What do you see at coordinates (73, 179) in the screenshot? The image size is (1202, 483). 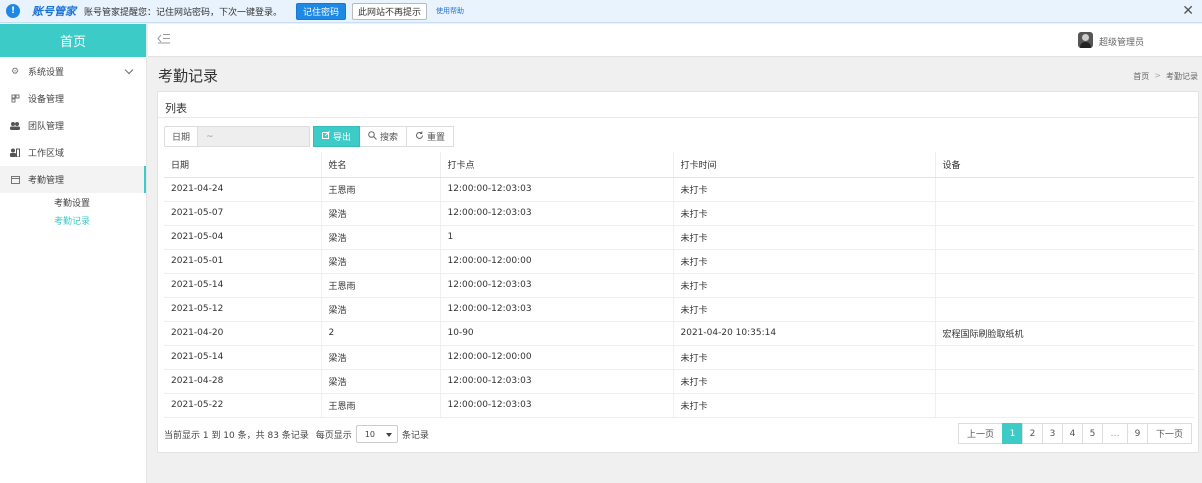 I see `sidebar-item-attendance-management: 考勤管理` at bounding box center [73, 179].